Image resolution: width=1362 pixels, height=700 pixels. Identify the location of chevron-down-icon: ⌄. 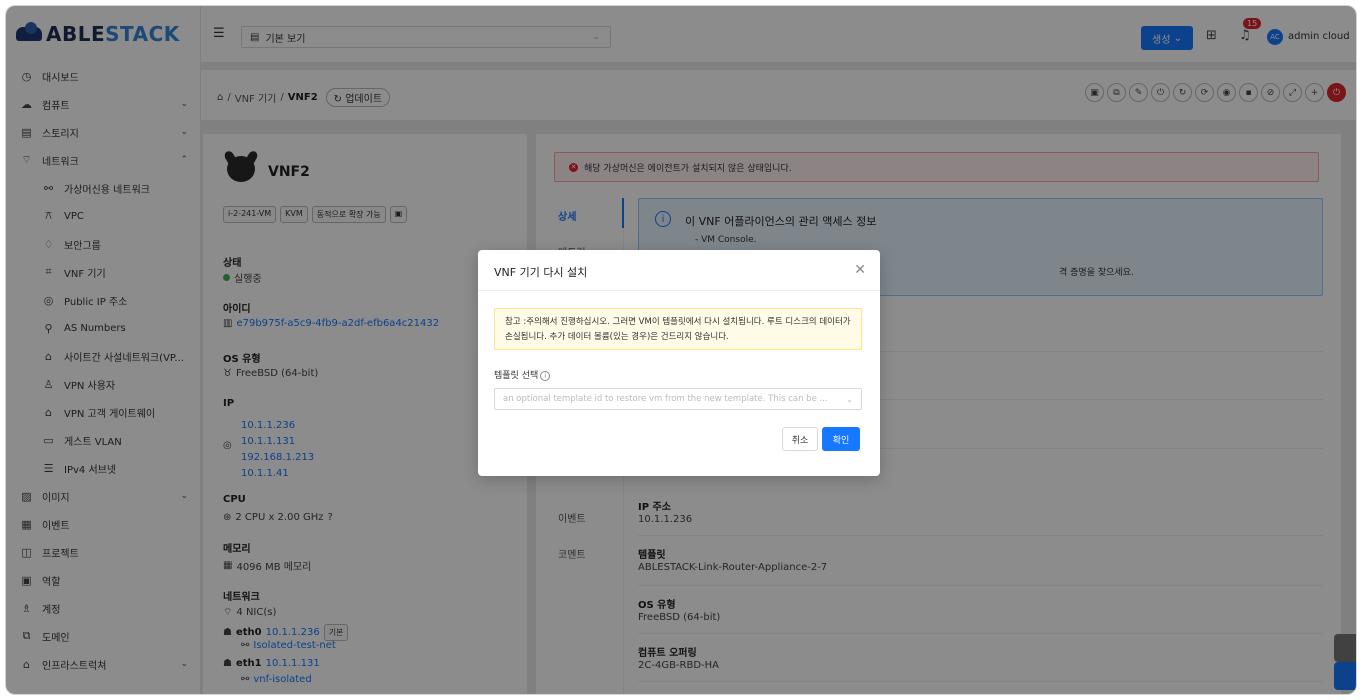
(849, 399).